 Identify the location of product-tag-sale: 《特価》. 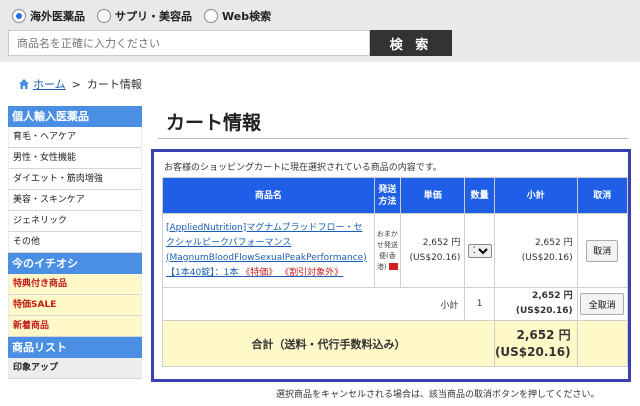
(259, 272).